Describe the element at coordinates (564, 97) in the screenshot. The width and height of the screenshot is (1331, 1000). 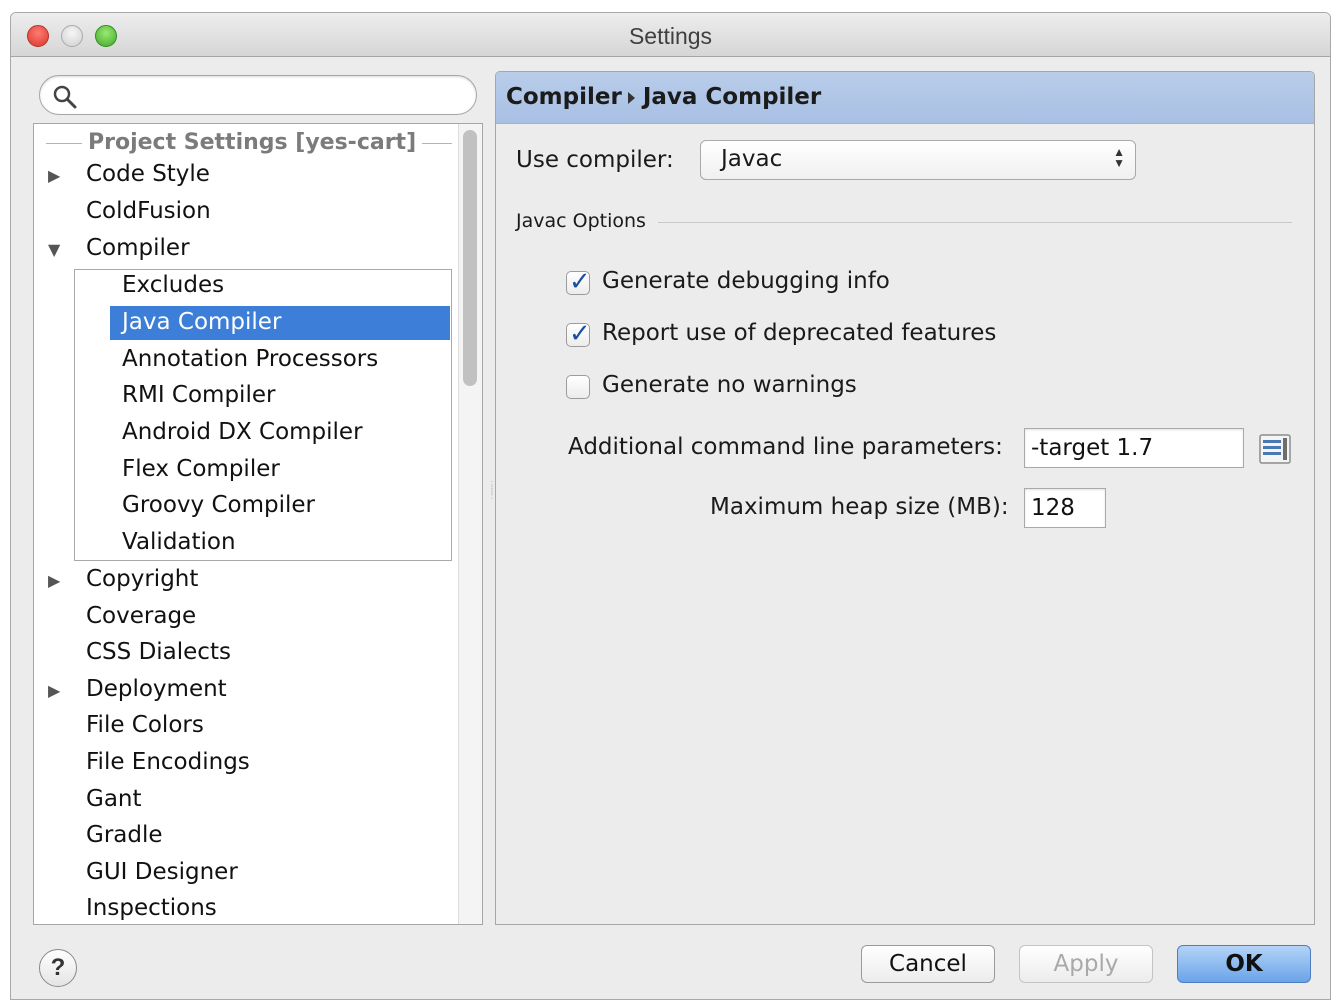
I see `breadcrumb-compiler: Compiler` at that location.